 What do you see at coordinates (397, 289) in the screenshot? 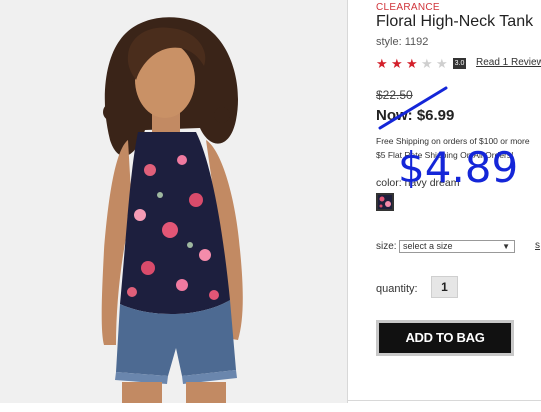
I see `quantity-label: quantity:` at bounding box center [397, 289].